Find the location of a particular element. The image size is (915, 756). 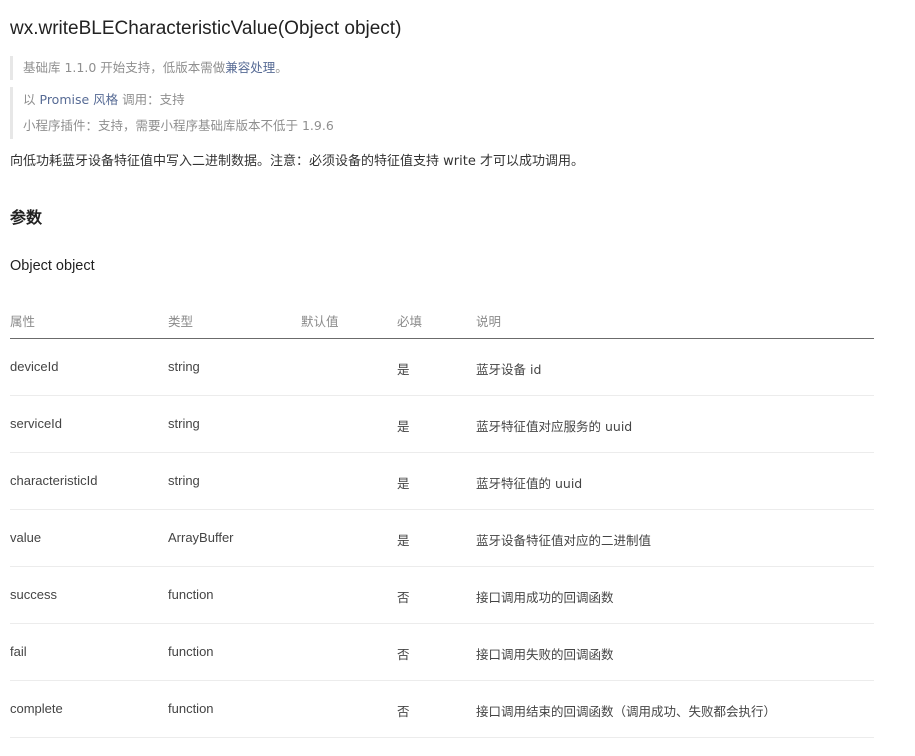

promise-suffix: 调用：支持 is located at coordinates (153, 99).